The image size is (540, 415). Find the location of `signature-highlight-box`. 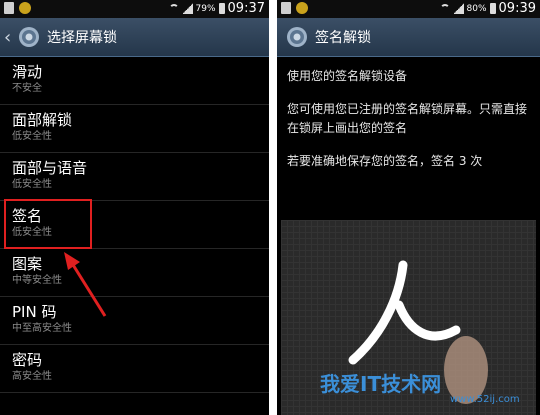

signature-highlight-box is located at coordinates (48, 224).